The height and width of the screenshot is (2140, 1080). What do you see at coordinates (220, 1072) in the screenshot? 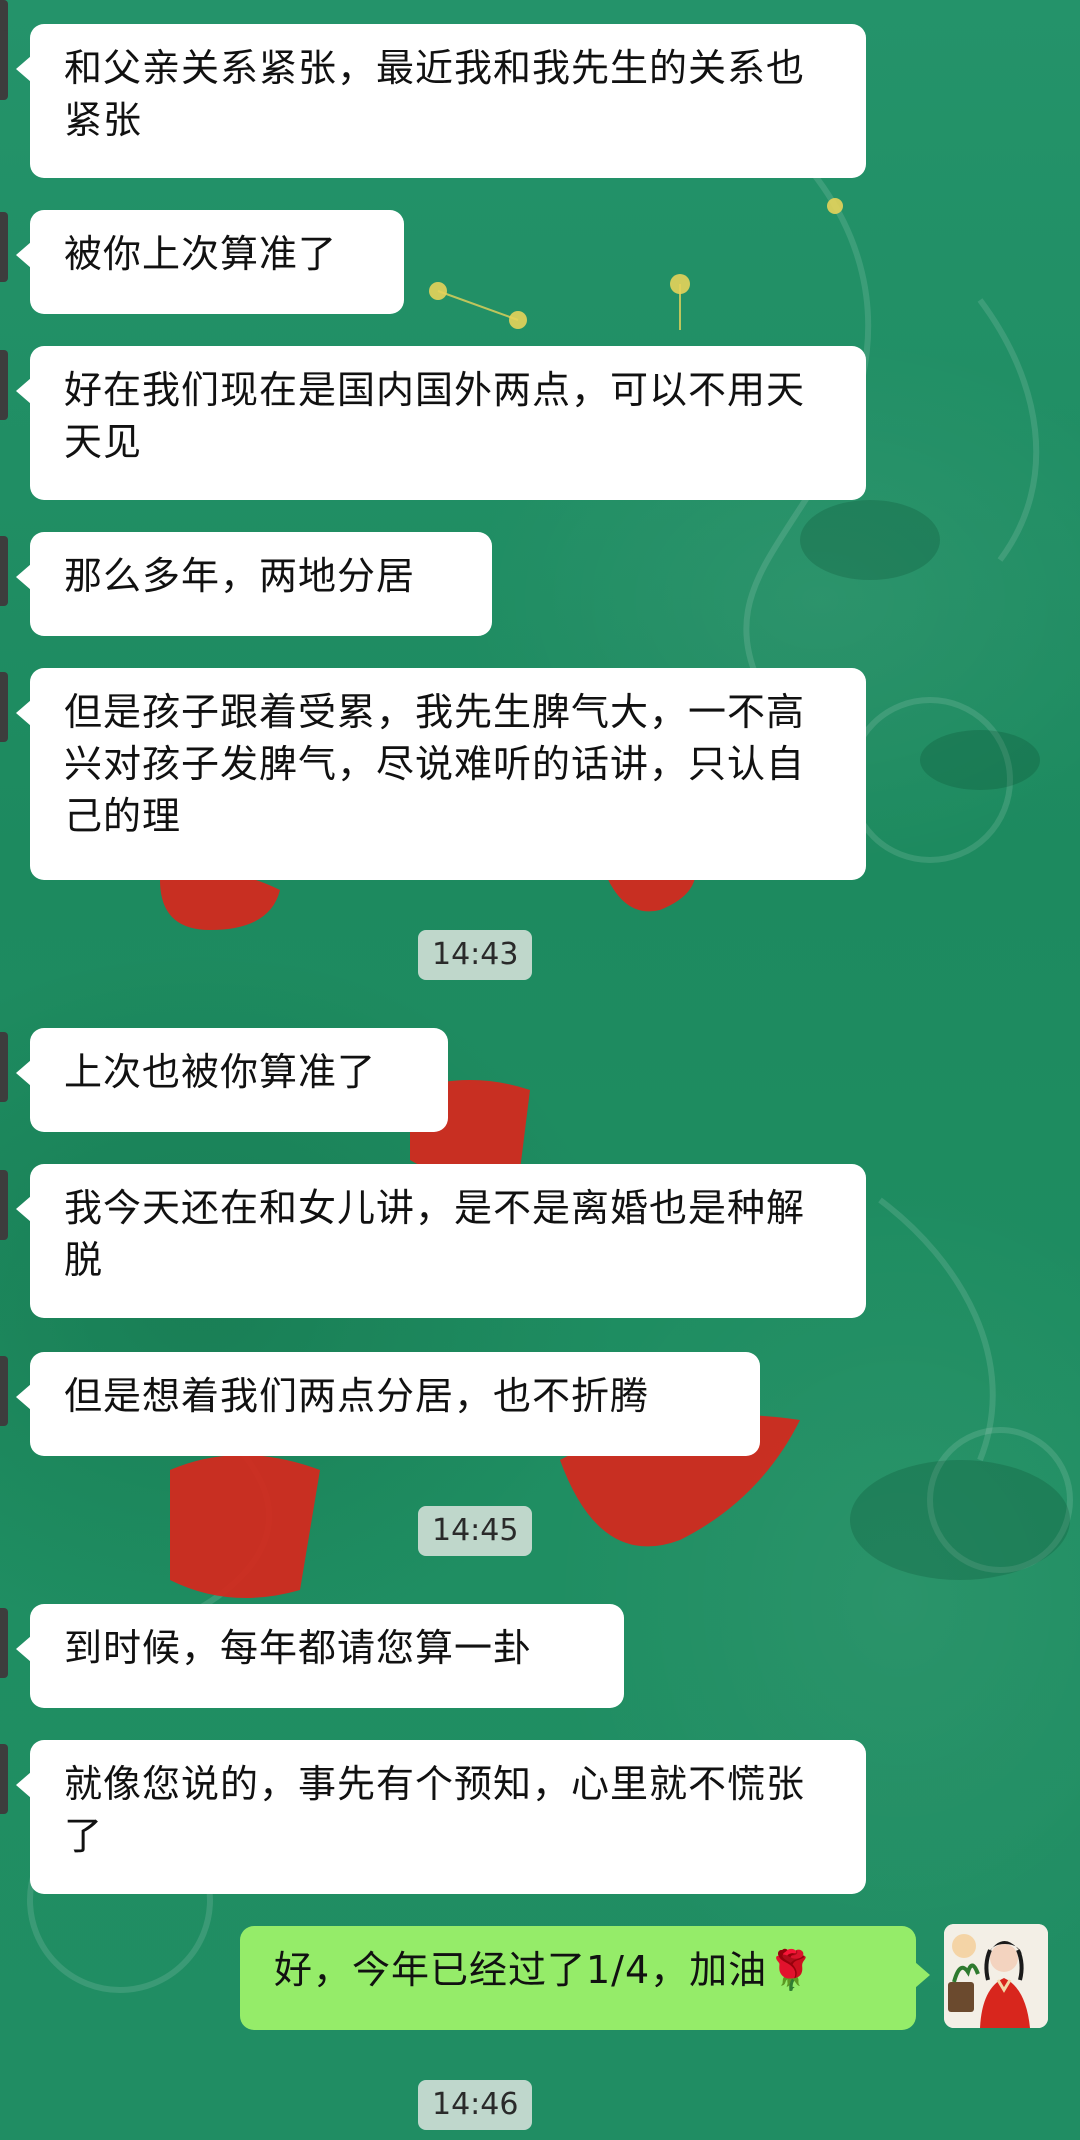
I see `message-text: 上次也被你算准了` at bounding box center [220, 1072].